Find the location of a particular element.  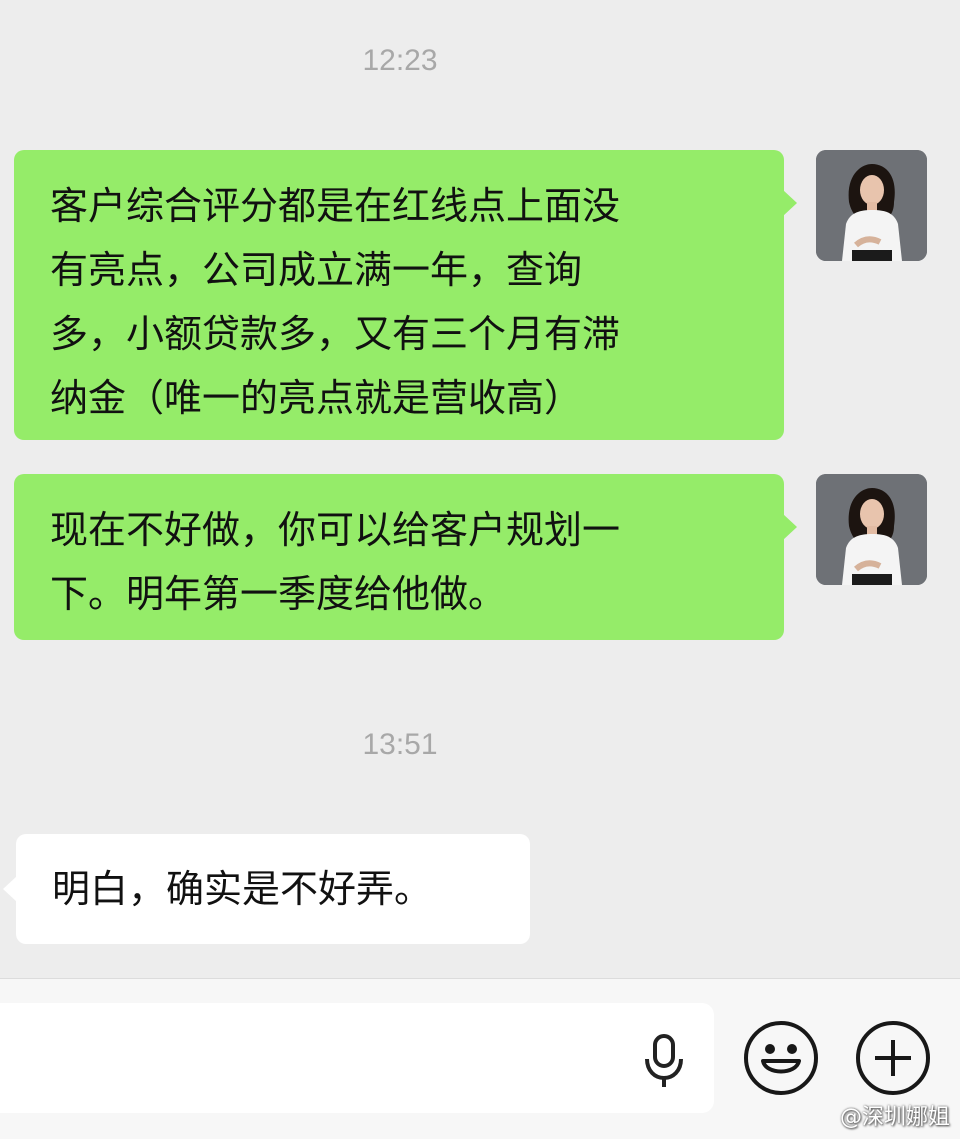

message-line: 明白，确实是不好弄。 is located at coordinates (242, 889).